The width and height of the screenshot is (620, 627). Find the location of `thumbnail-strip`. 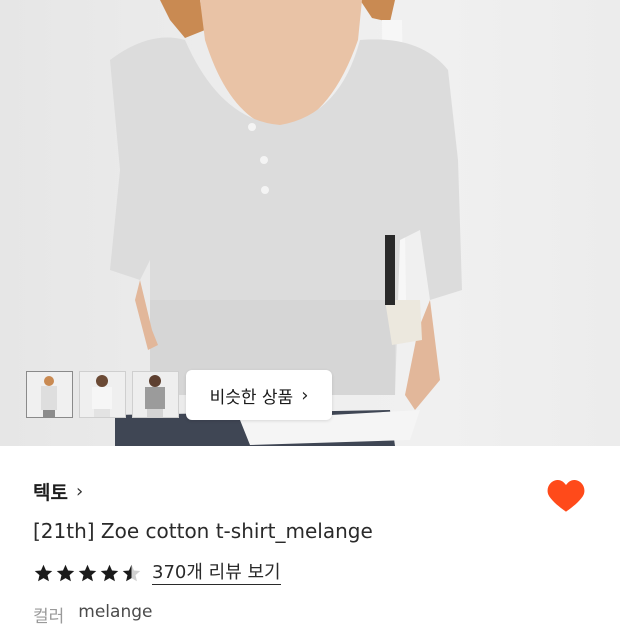

thumbnail-strip is located at coordinates (102, 394).